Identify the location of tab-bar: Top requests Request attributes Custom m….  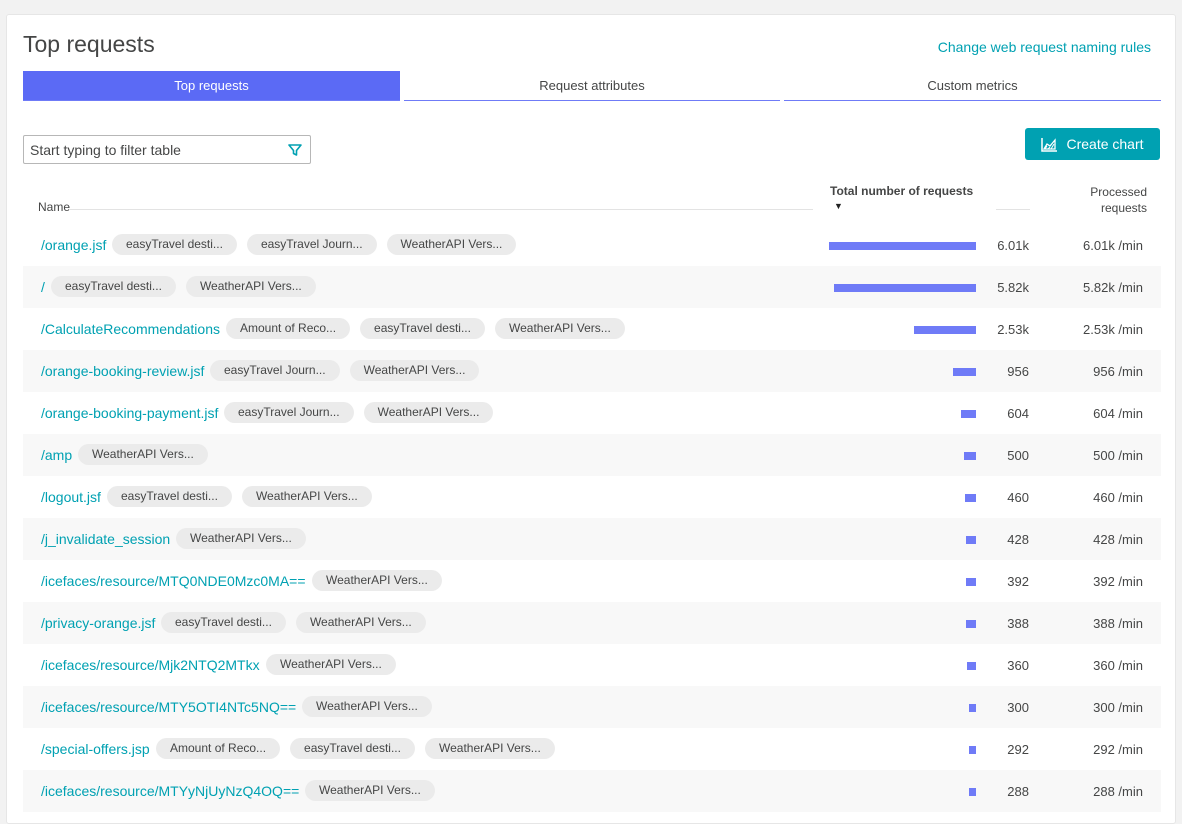
(592, 86).